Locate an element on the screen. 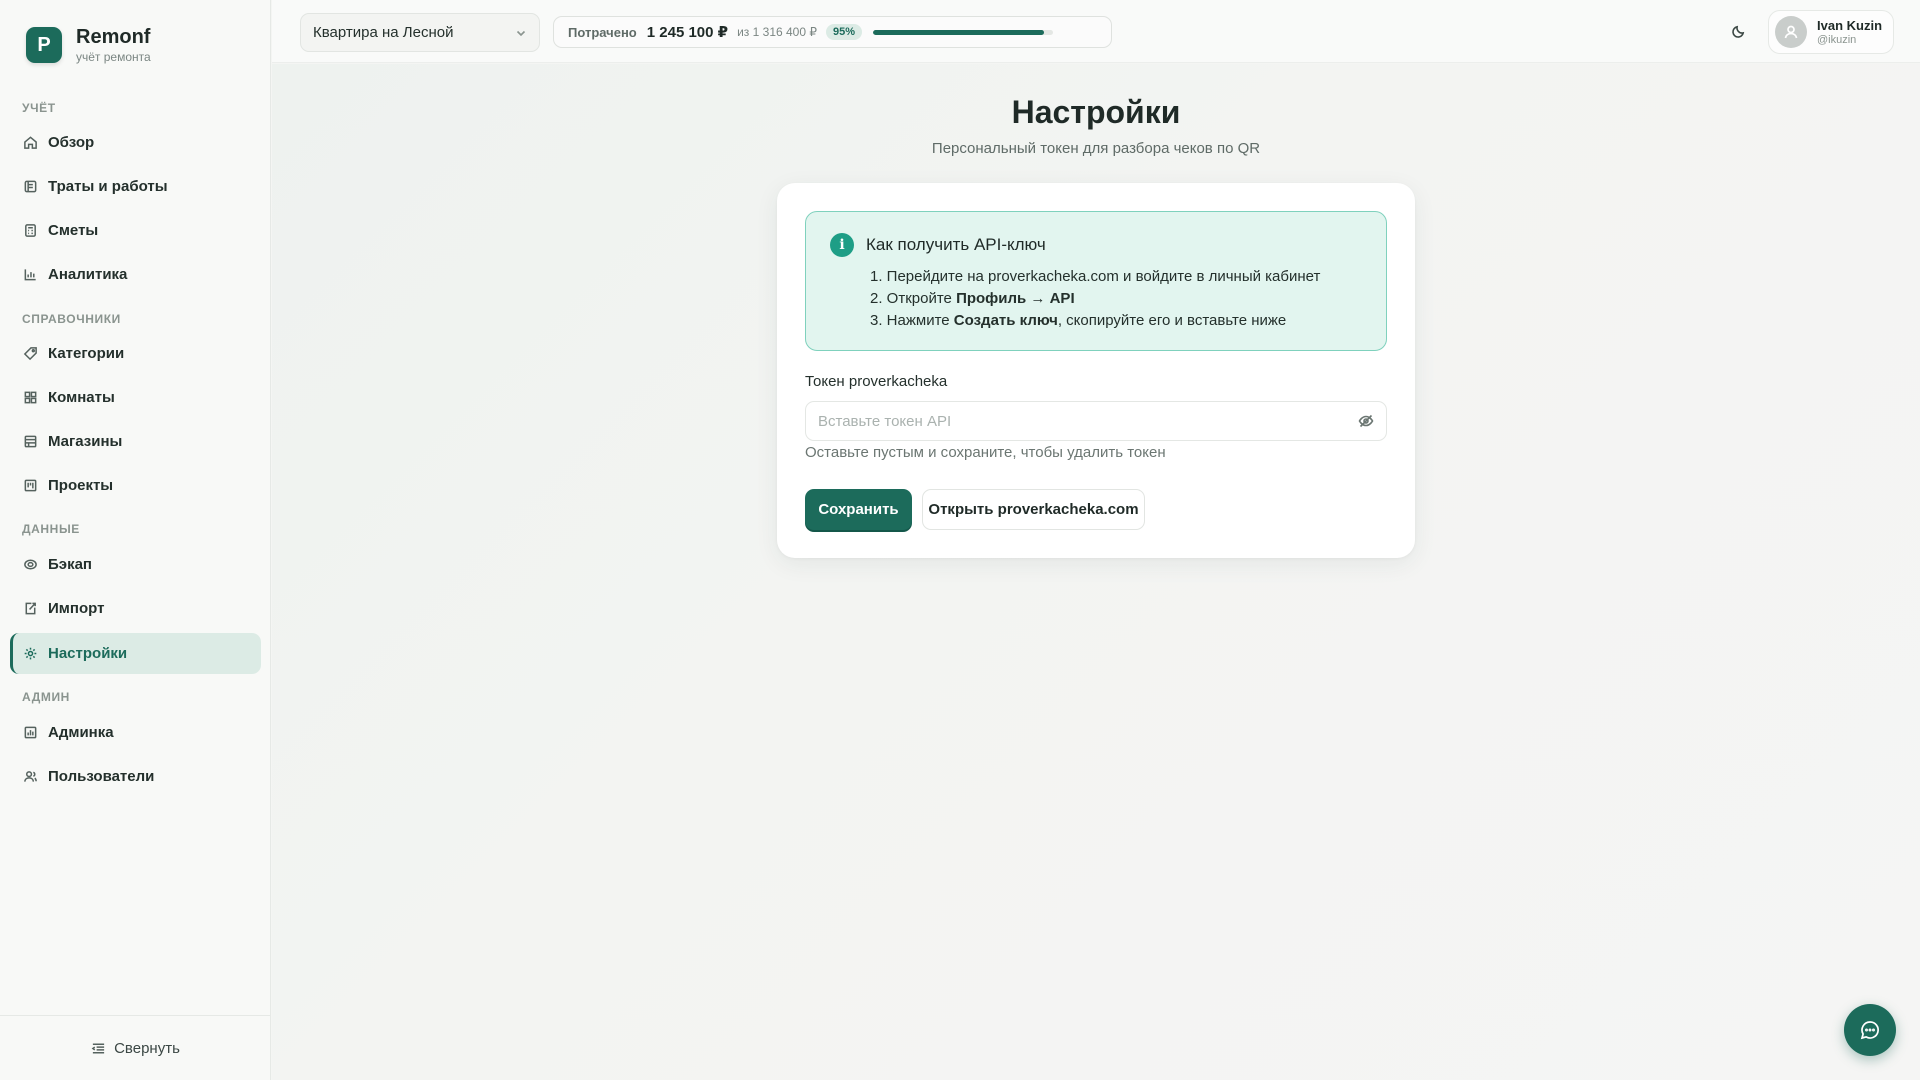 Image resolution: width=1920 pixels, height=1080 pixels. sidebar-item-label: Траты и работы is located at coordinates (108, 186).